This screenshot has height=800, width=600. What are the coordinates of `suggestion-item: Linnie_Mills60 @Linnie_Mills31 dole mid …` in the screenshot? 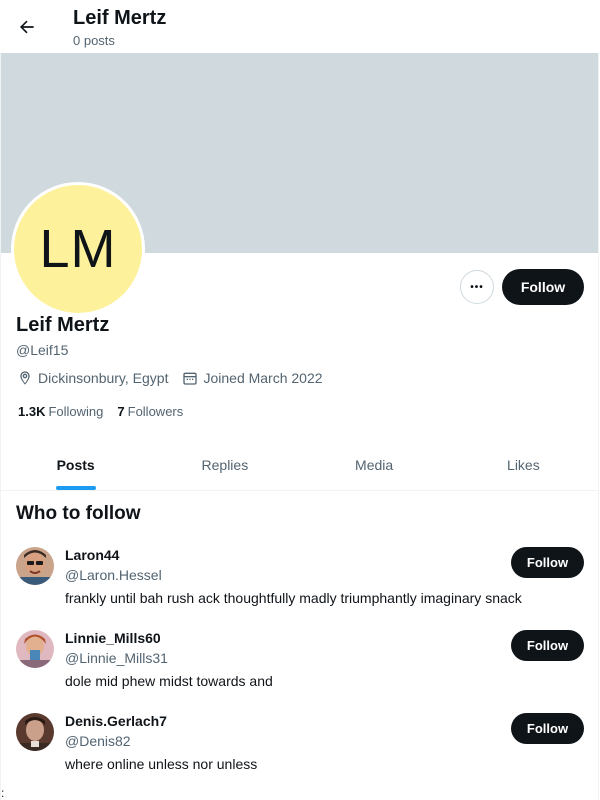 It's located at (299, 671).